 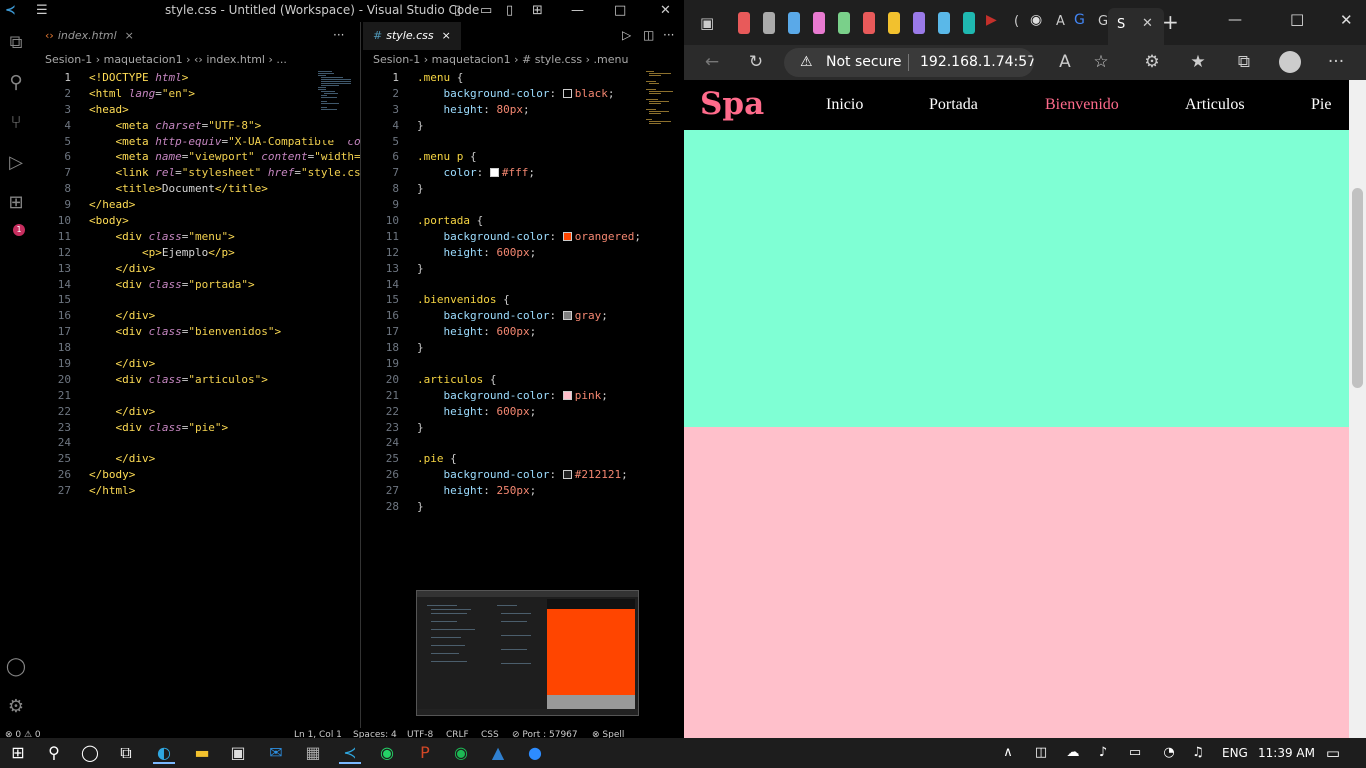 What do you see at coordinates (522, 237) in the screenshot?
I see `code-line: 11 background-color: orangered;` at bounding box center [522, 237].